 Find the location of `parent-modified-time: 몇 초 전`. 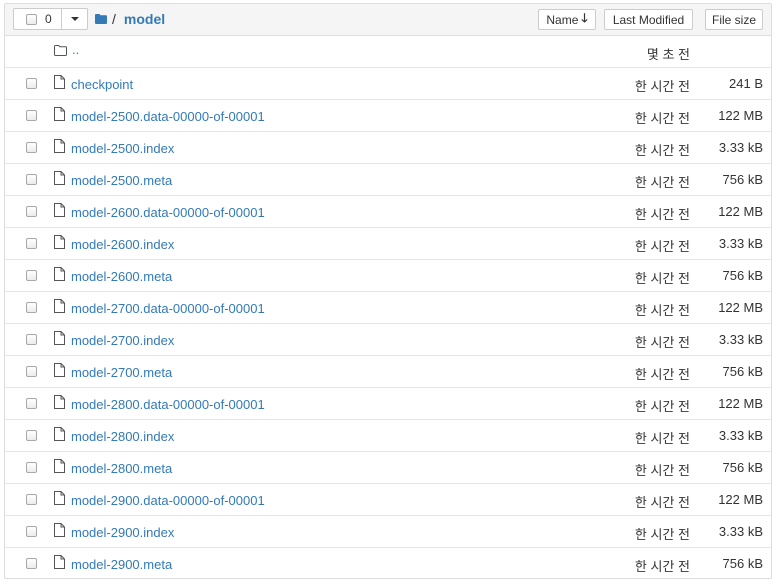

parent-modified-time: 몇 초 전 is located at coordinates (668, 54).